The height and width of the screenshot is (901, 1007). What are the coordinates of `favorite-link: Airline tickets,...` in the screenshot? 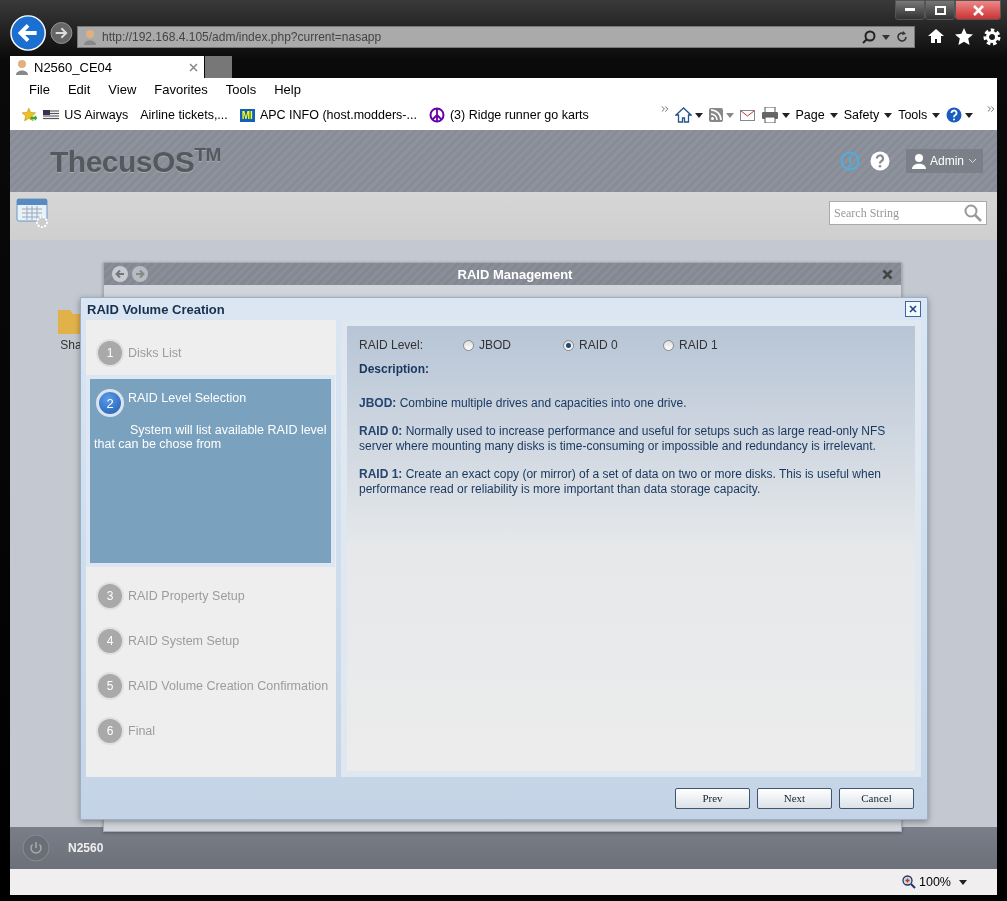 It's located at (184, 115).